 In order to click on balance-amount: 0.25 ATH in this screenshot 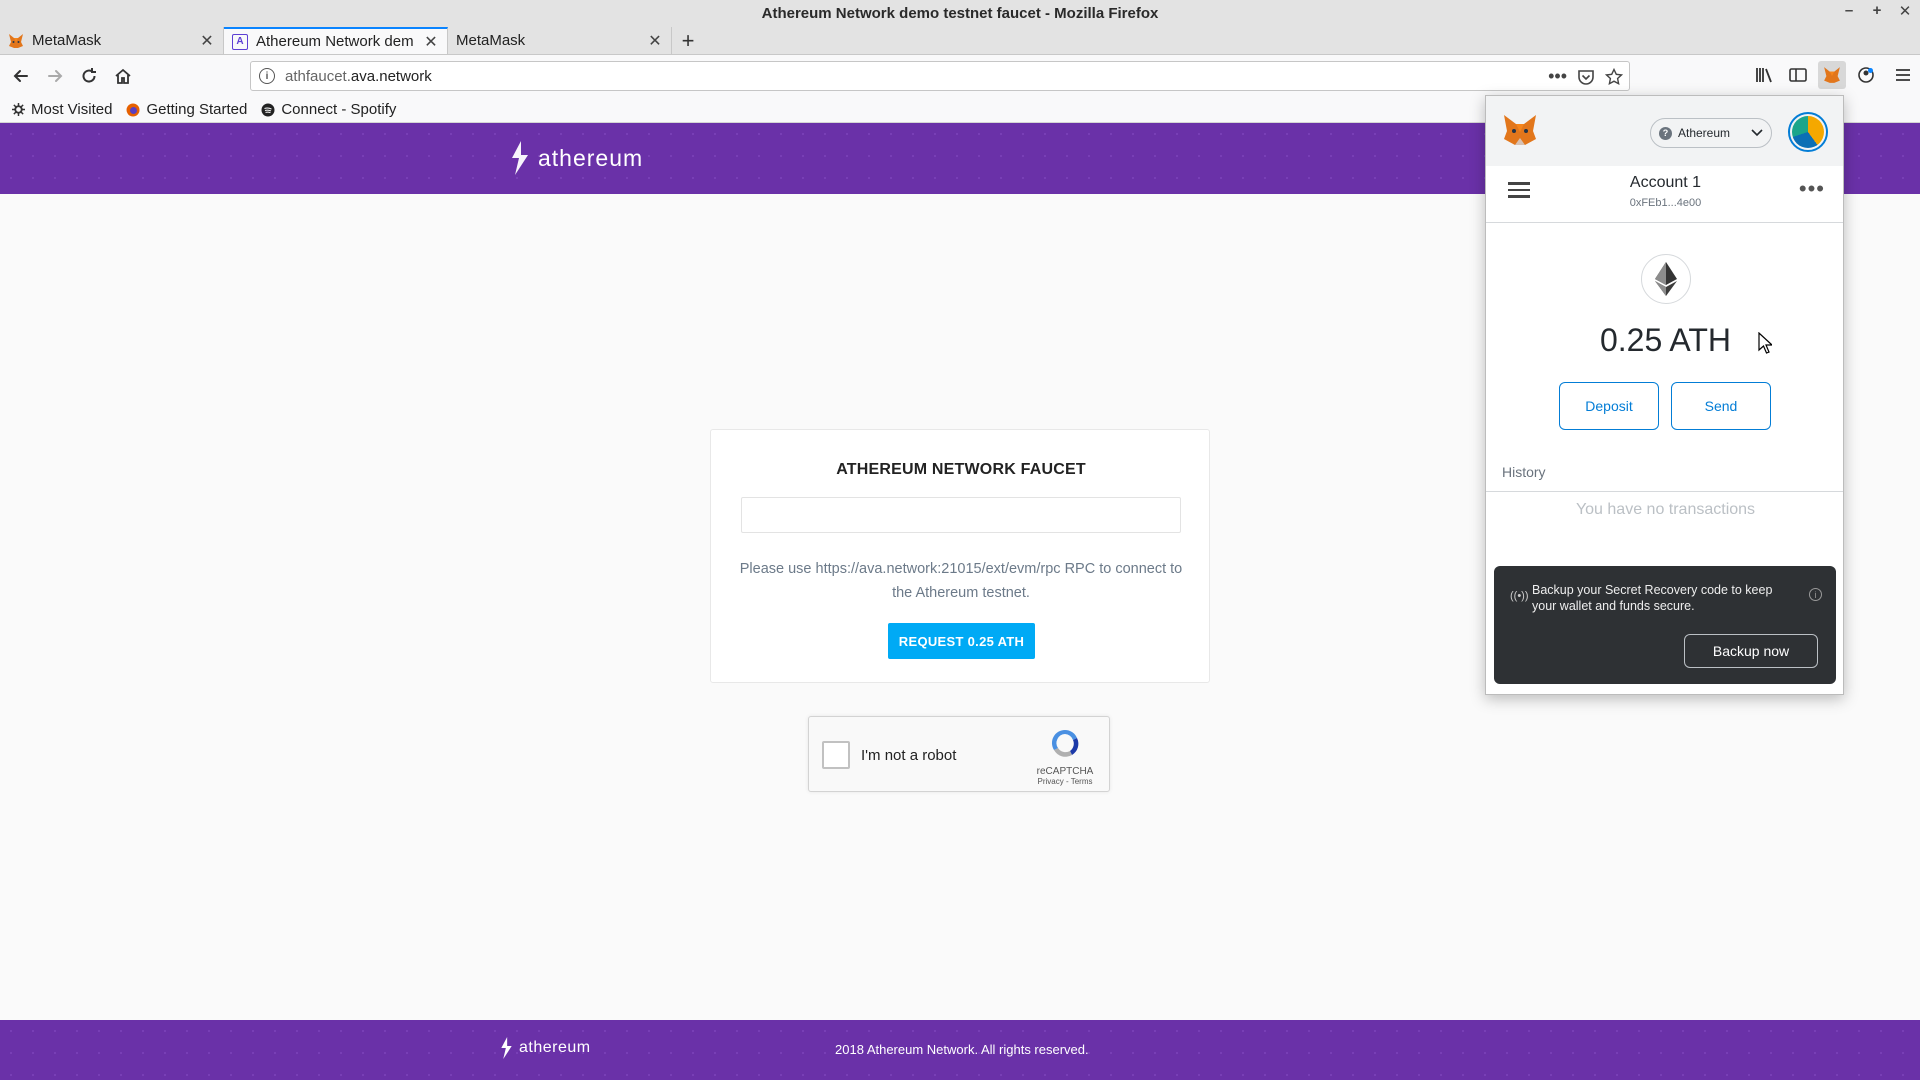, I will do `click(1665, 340)`.